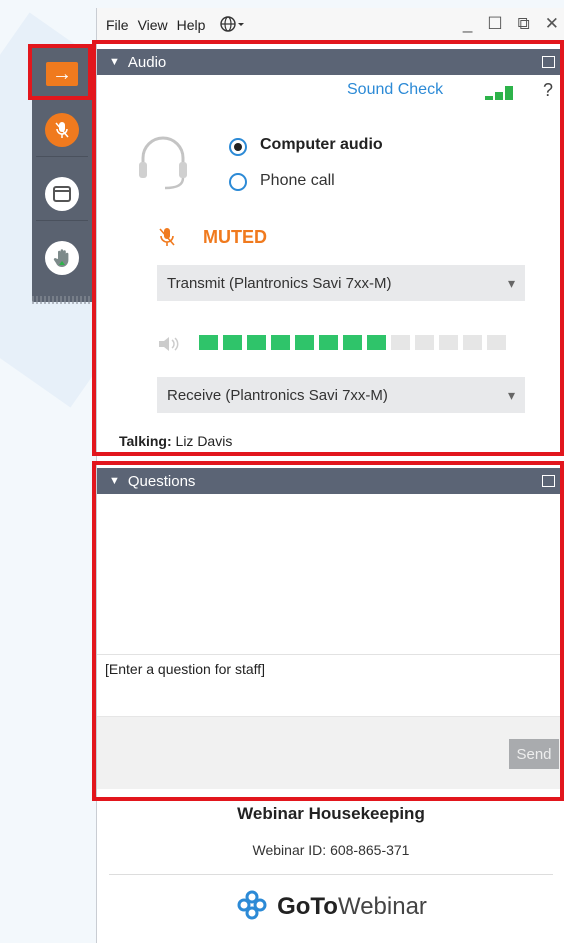 This screenshot has height=943, width=564. I want to click on popout-icon: ⧉, so click(524, 24).